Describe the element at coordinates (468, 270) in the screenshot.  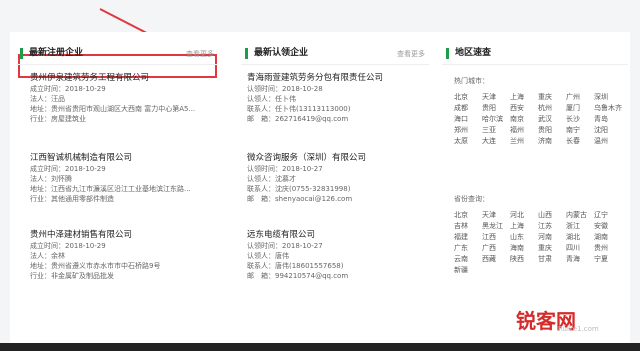
I see `province-link: 新疆` at that location.